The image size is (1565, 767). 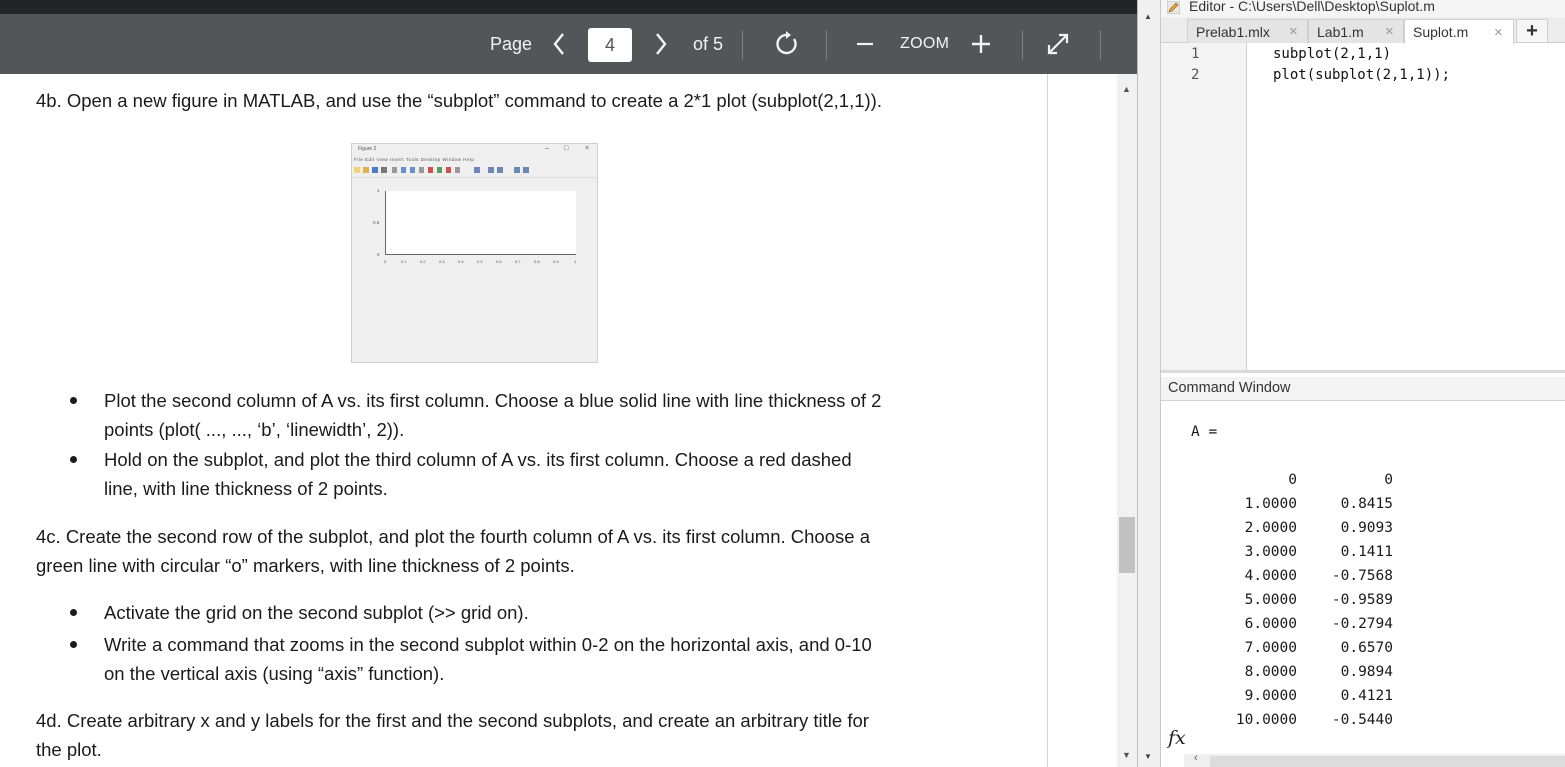 I want to click on matrix-cell: 0.6570, so click(x=1366, y=648).